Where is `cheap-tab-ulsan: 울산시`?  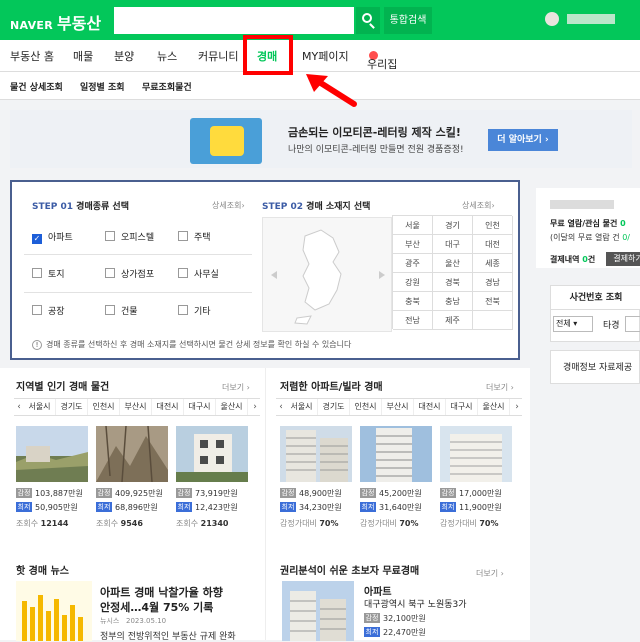 cheap-tab-ulsan: 울산시 is located at coordinates (494, 407).